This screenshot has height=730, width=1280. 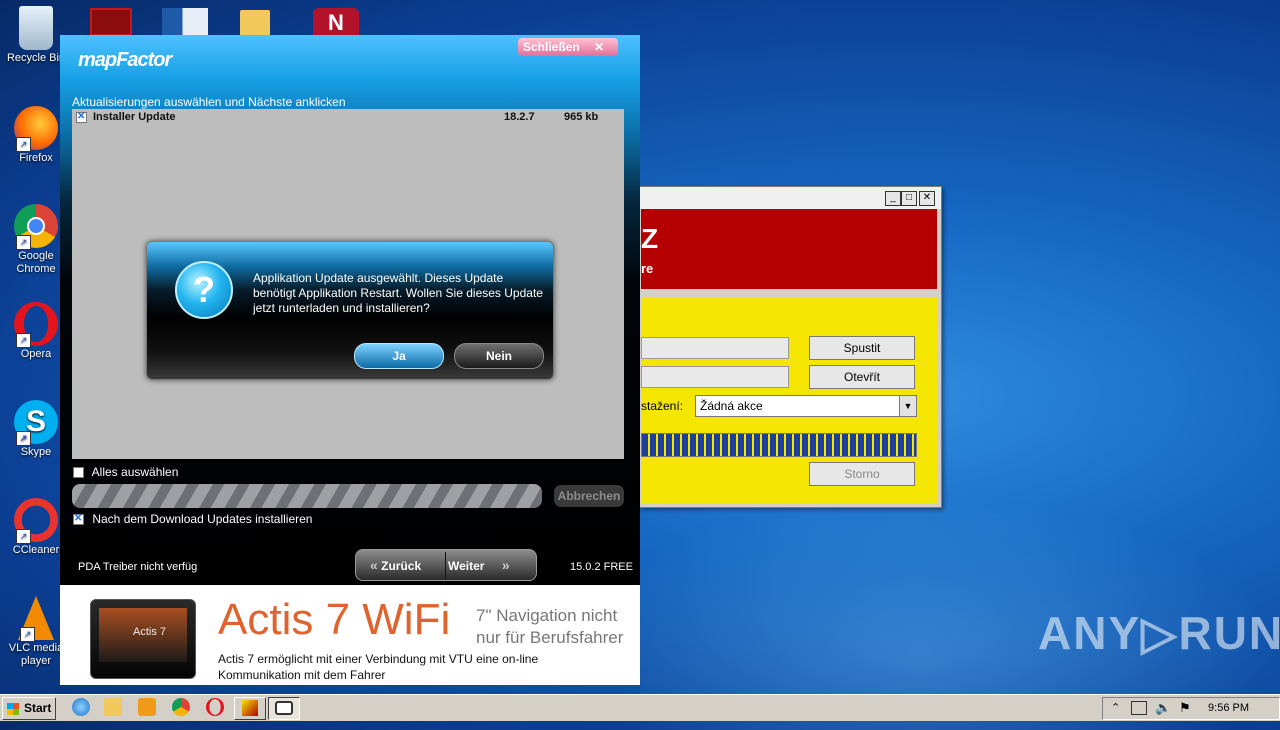 What do you see at coordinates (36, 325) in the screenshot?
I see `opera-icon: ↗` at bounding box center [36, 325].